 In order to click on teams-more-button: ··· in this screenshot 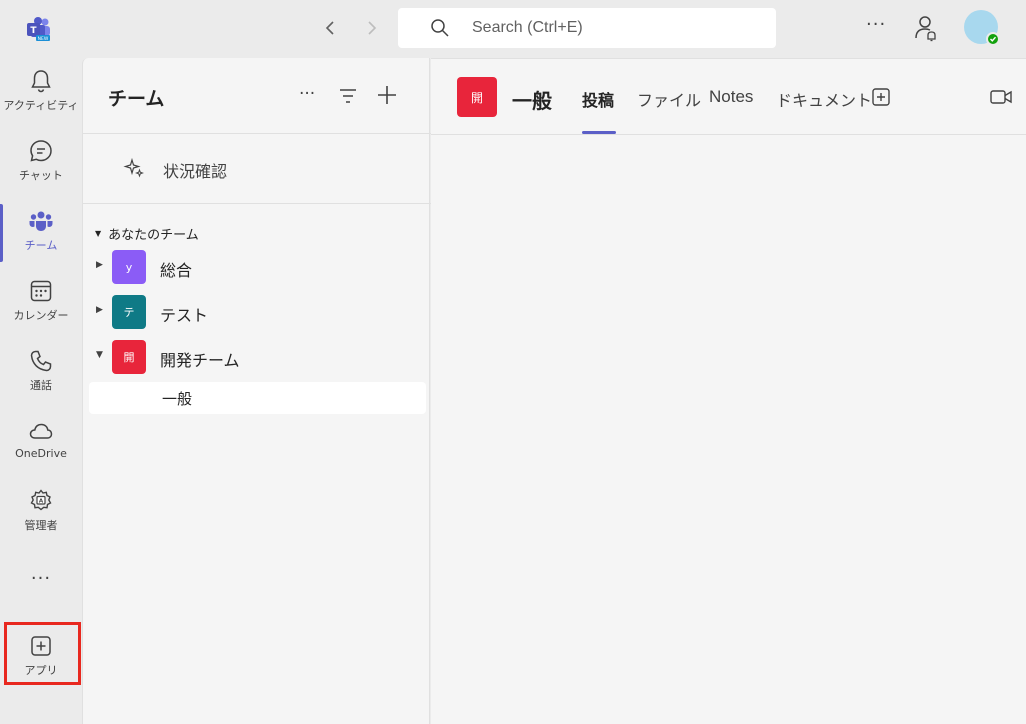, I will do `click(307, 94)`.